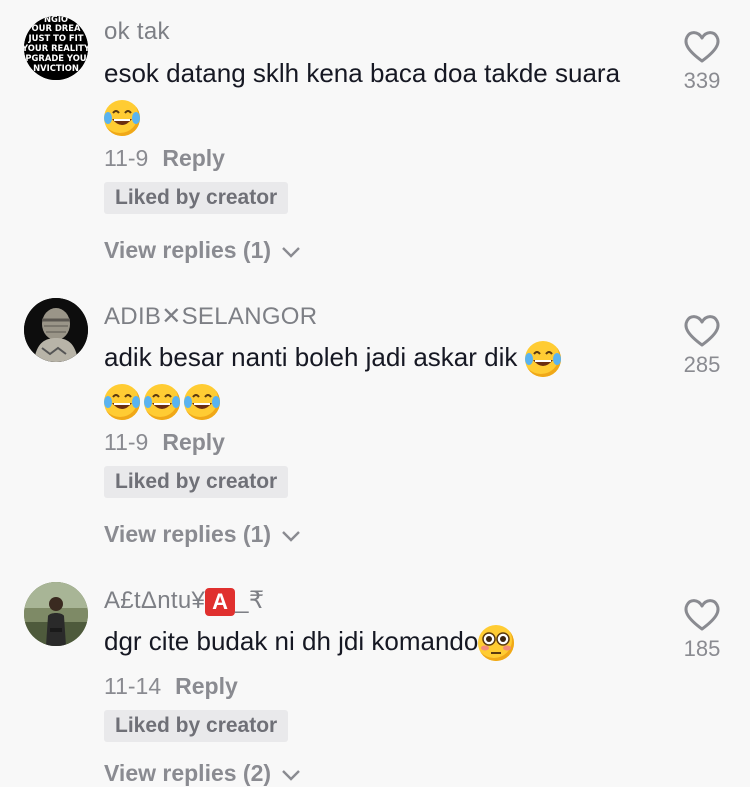  Describe the element at coordinates (291, 775) in the screenshot. I see `chevron-down-icon` at that location.